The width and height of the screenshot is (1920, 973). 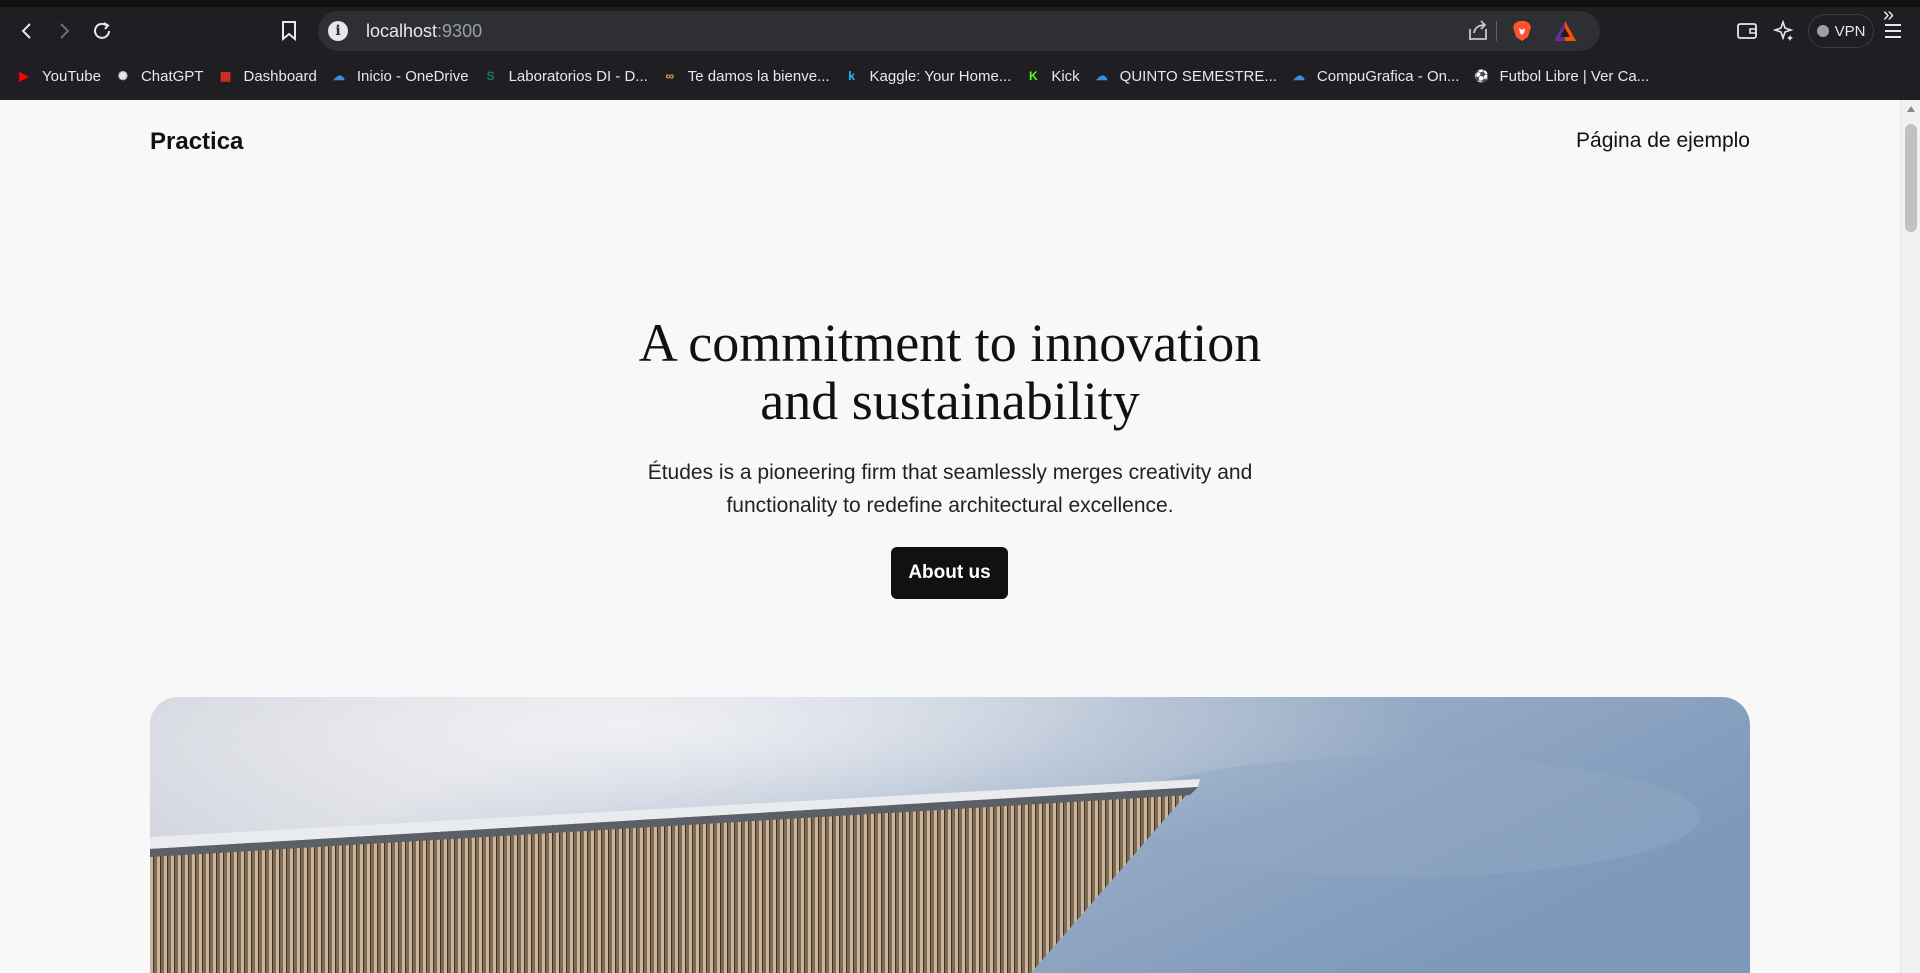 I want to click on infinity-icon: ∞, so click(x=670, y=76).